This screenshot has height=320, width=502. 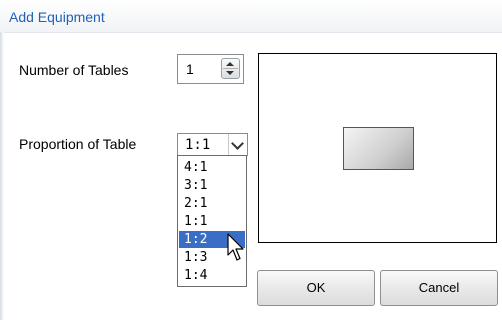 I want to click on proportion-dropdown-button, so click(x=238, y=144).